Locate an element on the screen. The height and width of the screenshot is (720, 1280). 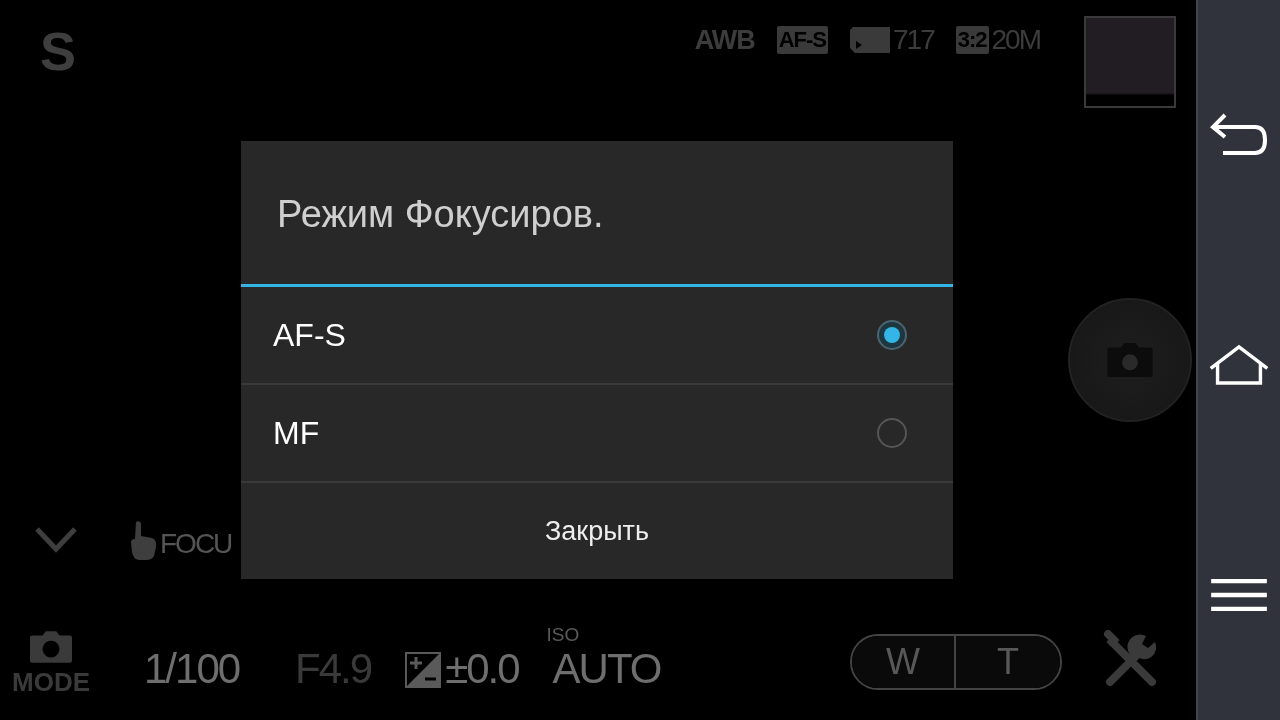
shooting-mode-indicator: S is located at coordinates (58, 51).